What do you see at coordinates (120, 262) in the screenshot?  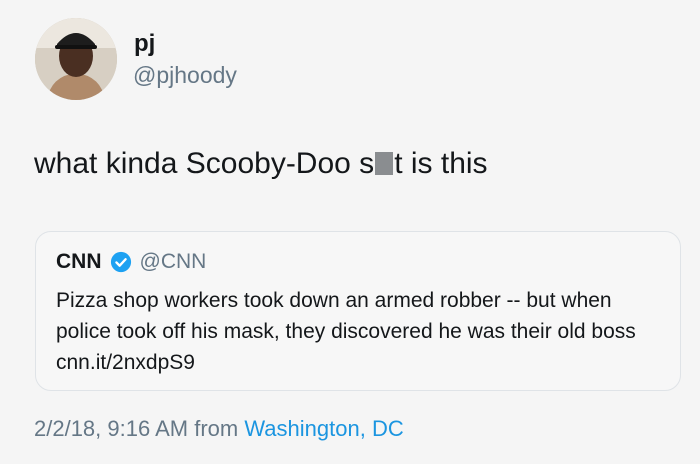 I see `verified-badge-icon` at bounding box center [120, 262].